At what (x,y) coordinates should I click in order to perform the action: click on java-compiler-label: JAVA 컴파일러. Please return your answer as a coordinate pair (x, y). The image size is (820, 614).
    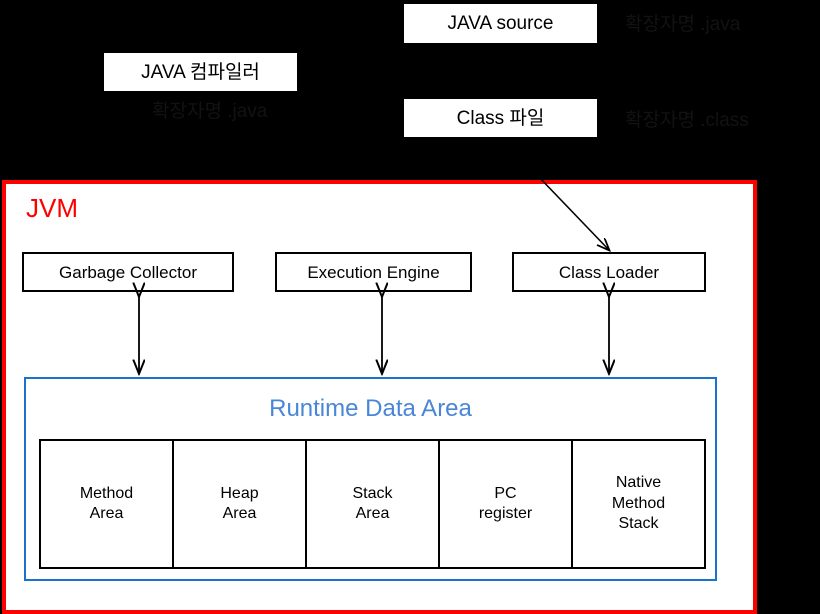
    Looking at the image, I should click on (200, 72).